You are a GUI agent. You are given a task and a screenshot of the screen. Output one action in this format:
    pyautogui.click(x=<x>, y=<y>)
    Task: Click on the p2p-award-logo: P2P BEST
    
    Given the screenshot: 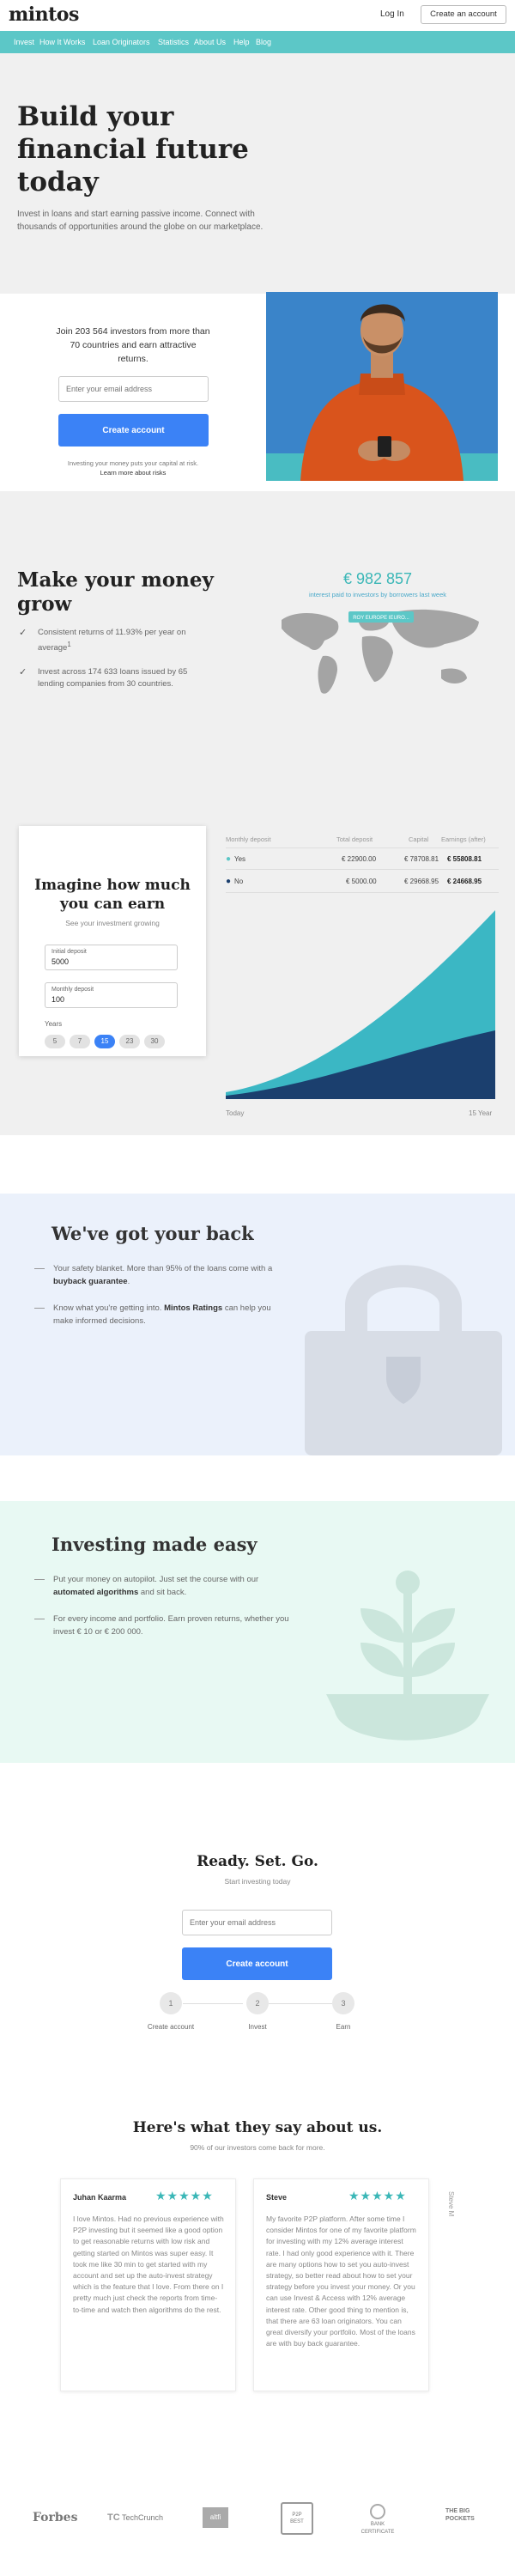 What is the action you would take?
    pyautogui.click(x=297, y=2518)
    